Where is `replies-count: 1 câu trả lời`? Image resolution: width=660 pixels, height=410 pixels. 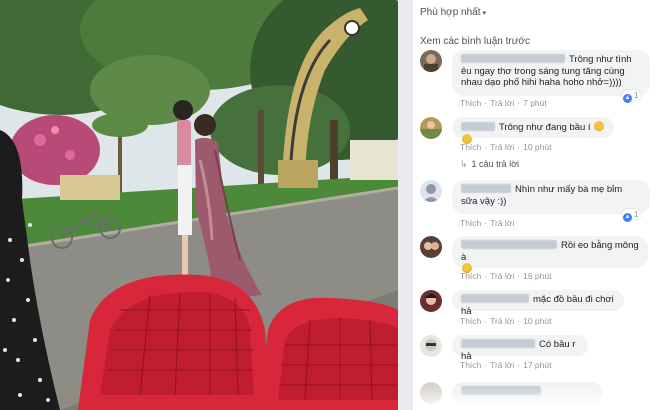
replies-count: 1 câu trả lời is located at coordinates (495, 164).